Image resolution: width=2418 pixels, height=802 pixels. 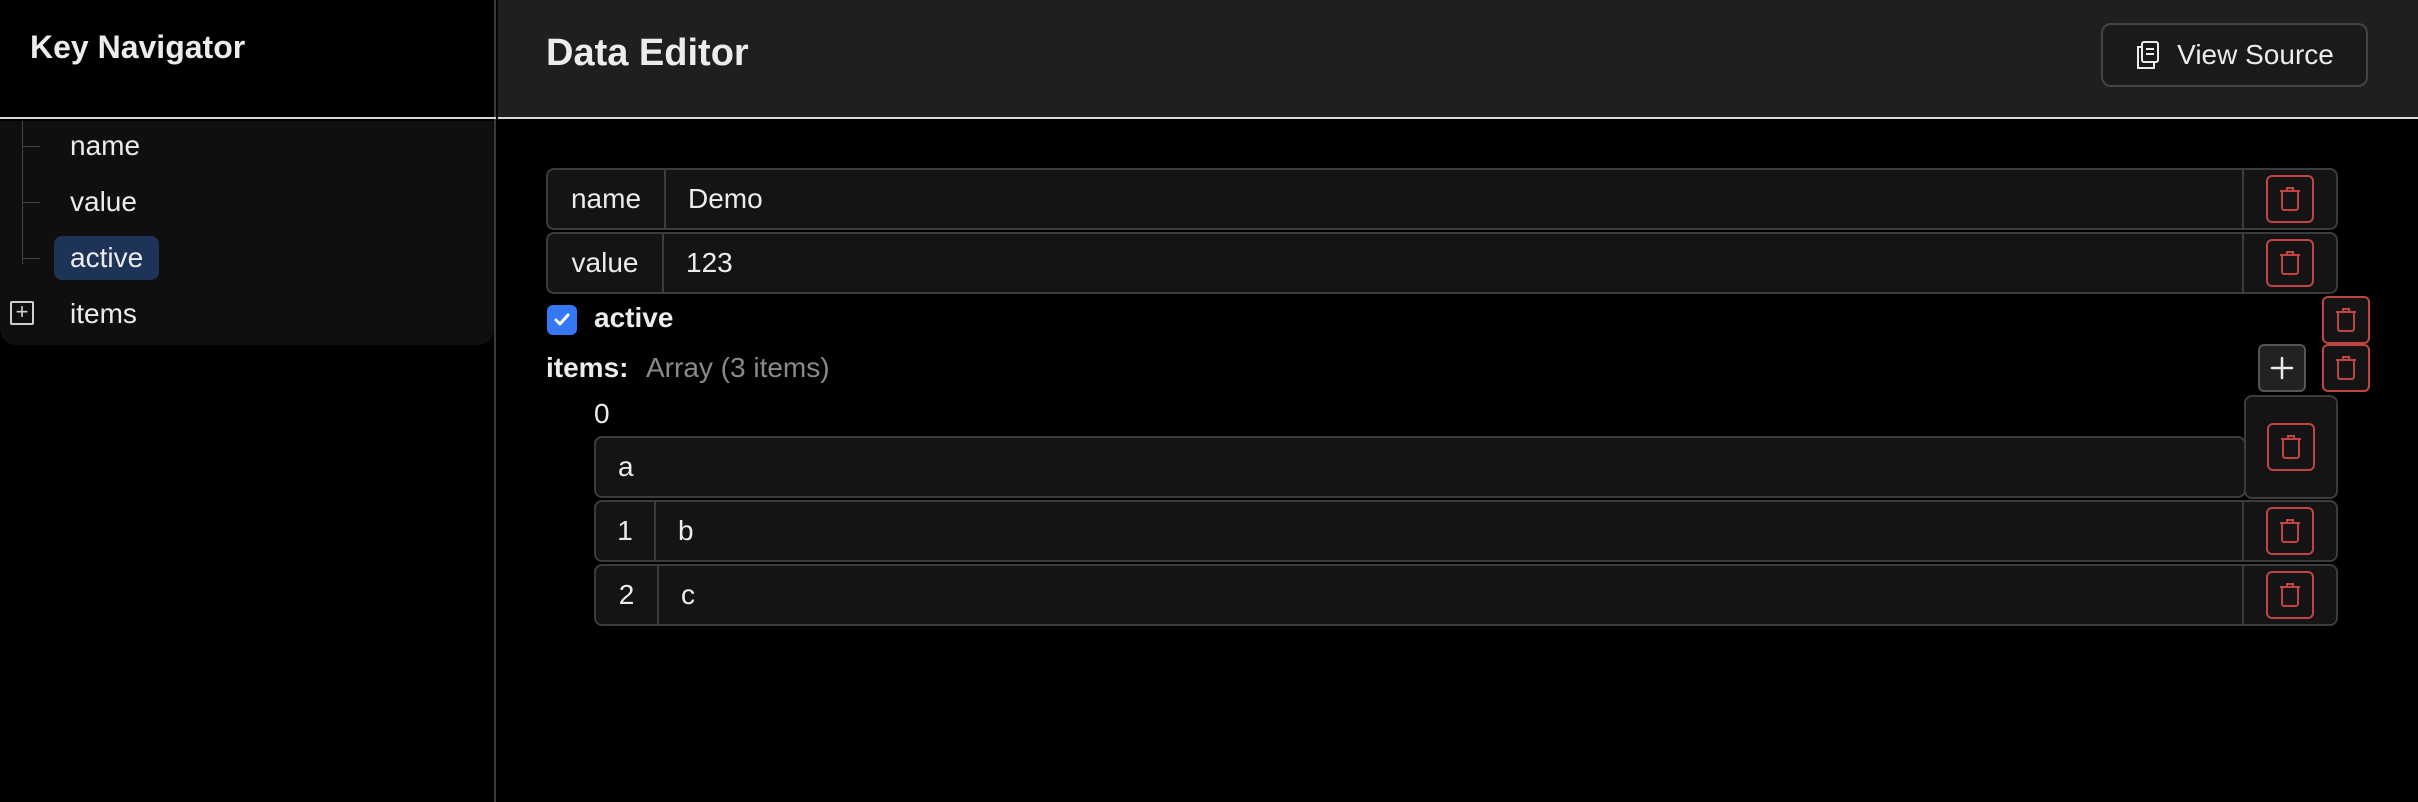 What do you see at coordinates (1453, 263) in the screenshot?
I see `field-input-value: 123` at bounding box center [1453, 263].